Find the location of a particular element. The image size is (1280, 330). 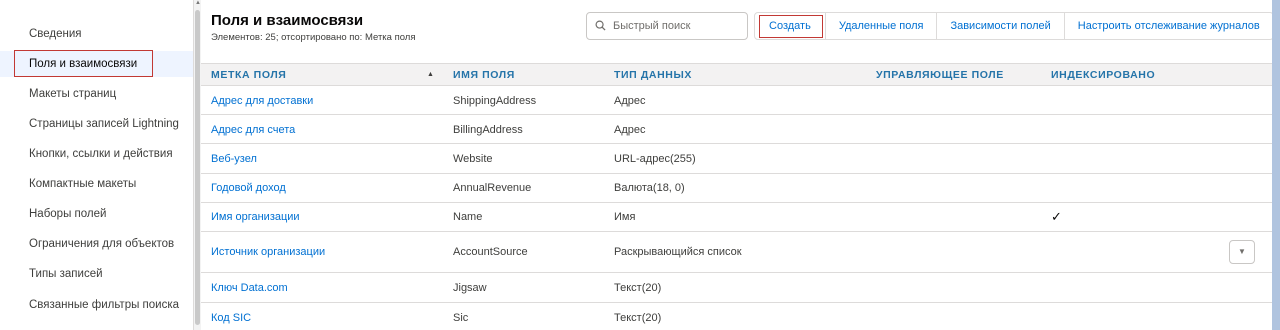

deleted-fields-button: Удаленные поля is located at coordinates (880, 26).